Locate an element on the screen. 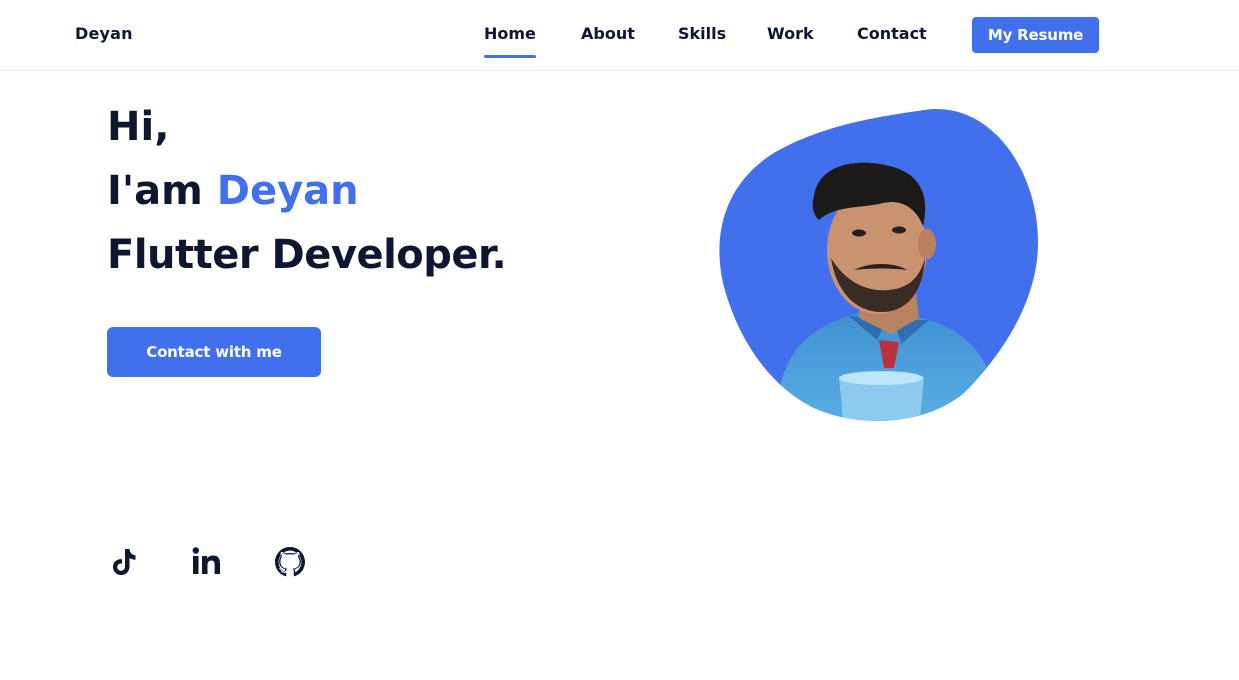 The image size is (1239, 680). profile-photo is located at coordinates (879, 265).